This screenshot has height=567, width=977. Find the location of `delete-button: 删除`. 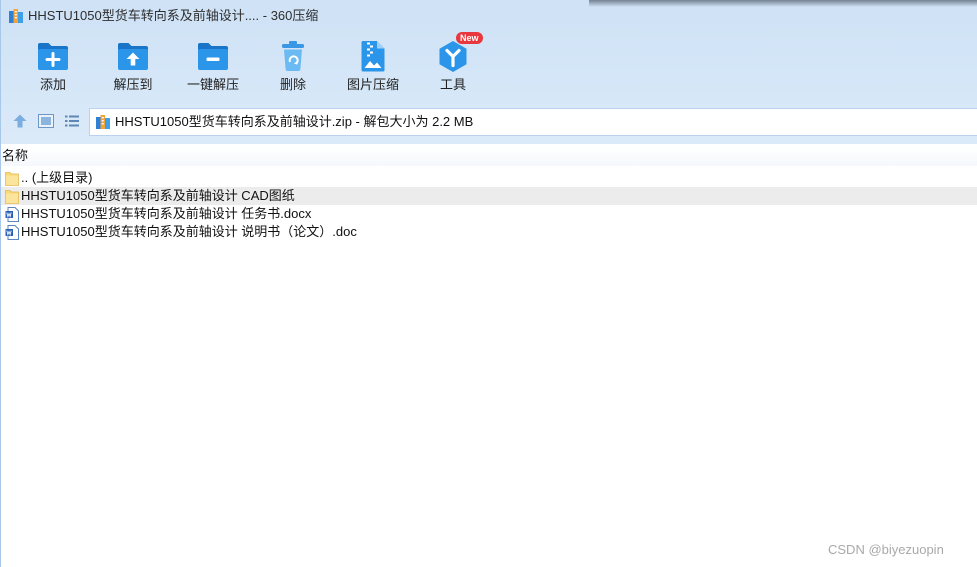

delete-button: 删除 is located at coordinates (293, 68).